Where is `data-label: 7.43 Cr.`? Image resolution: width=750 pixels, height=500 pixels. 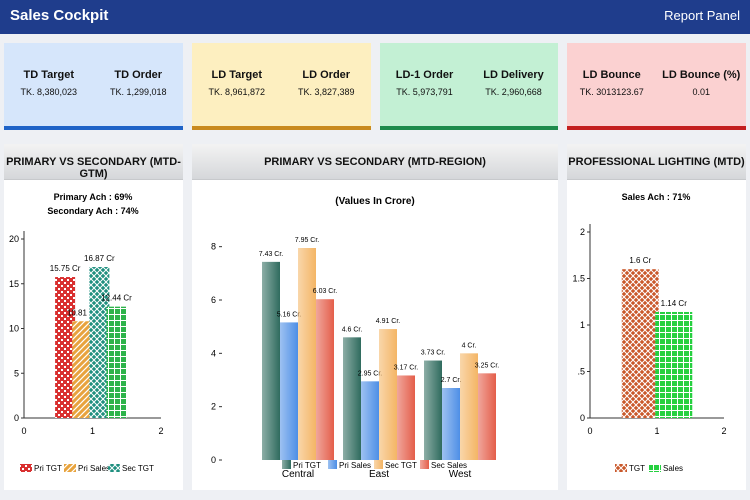 data-label: 7.43 Cr. is located at coordinates (271, 254).